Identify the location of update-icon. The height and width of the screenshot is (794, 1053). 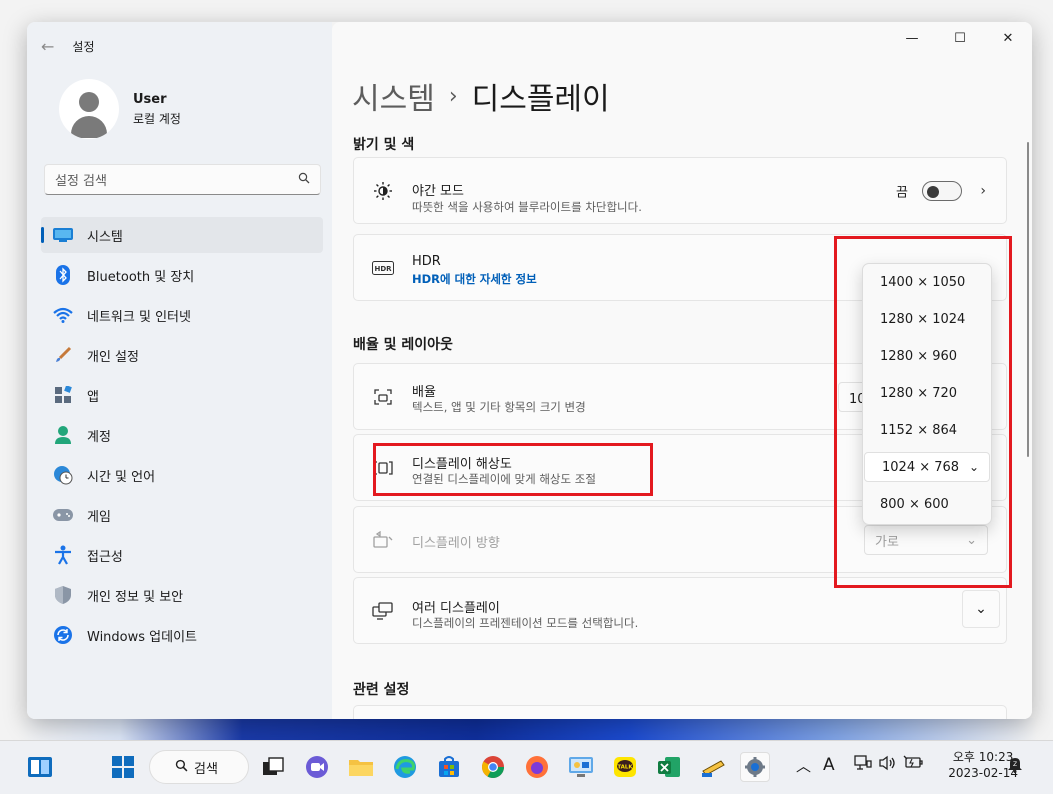
(63, 635).